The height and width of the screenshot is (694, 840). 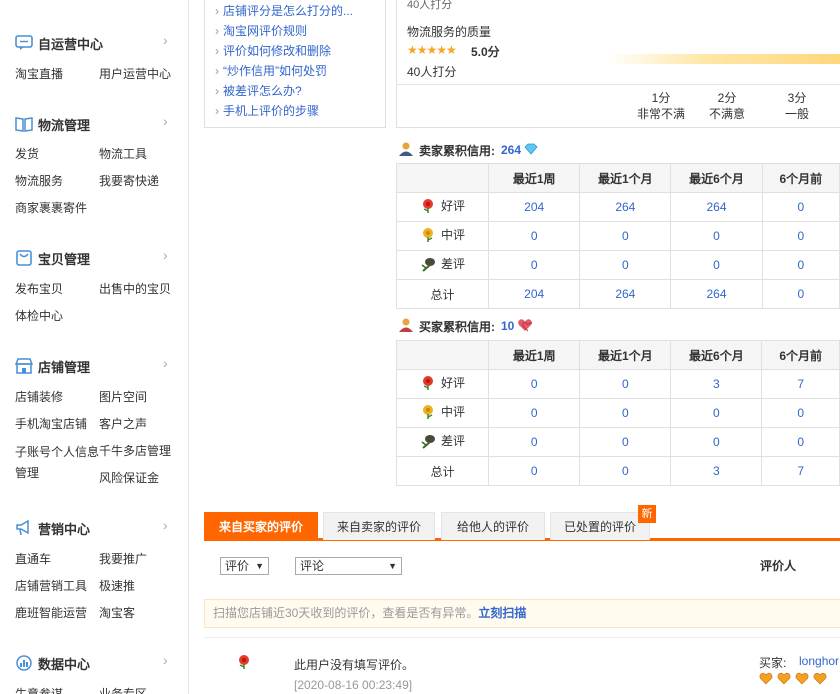 What do you see at coordinates (59, 43) in the screenshot?
I see `sidebar-section-header: 自运营中心` at bounding box center [59, 43].